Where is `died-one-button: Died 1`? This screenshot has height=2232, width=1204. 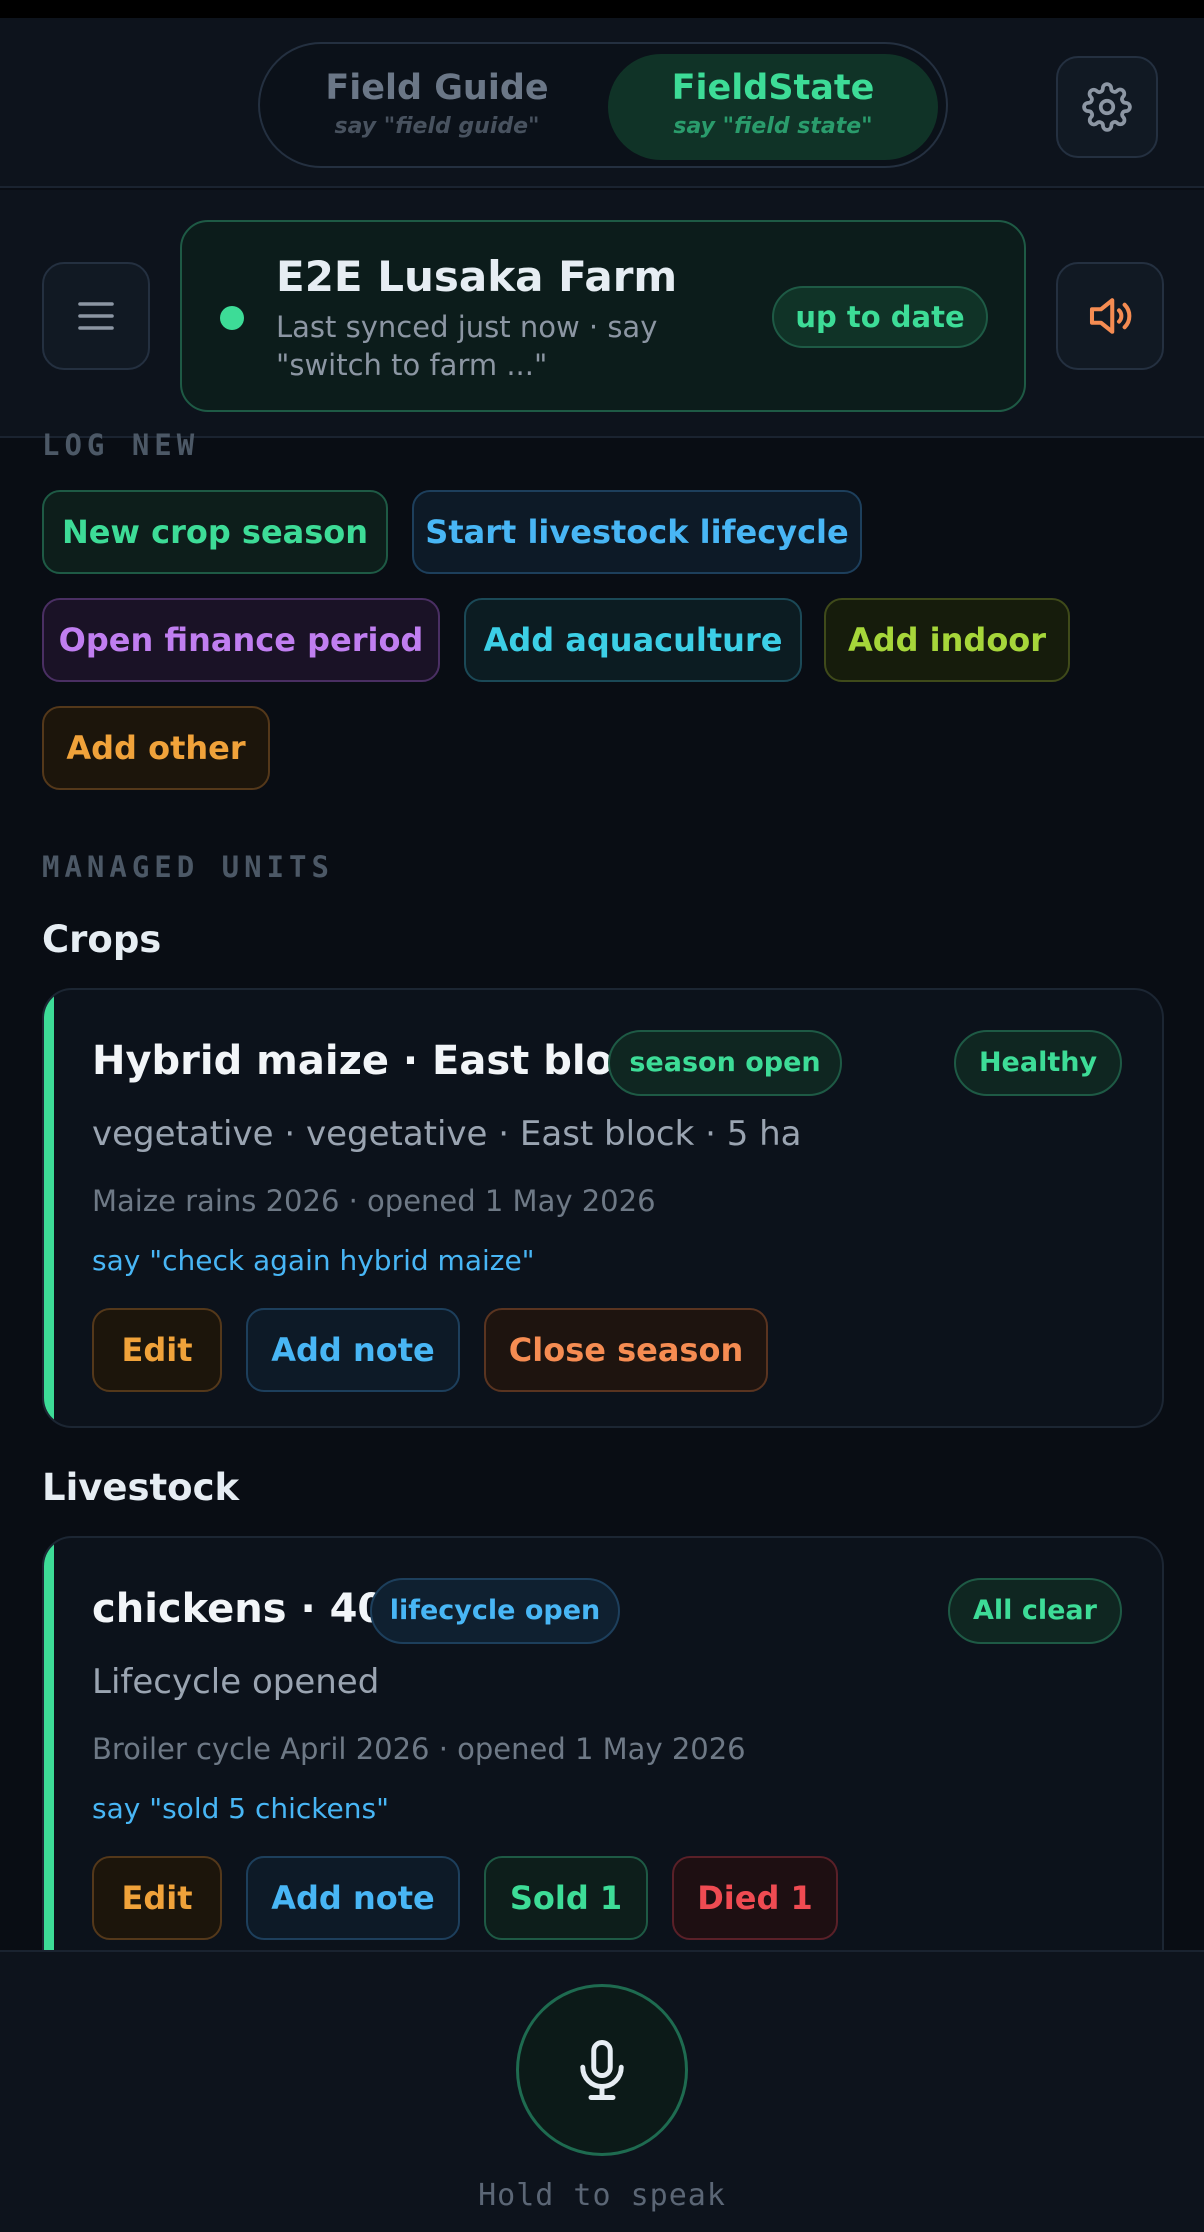 died-one-button: Died 1 is located at coordinates (755, 1898).